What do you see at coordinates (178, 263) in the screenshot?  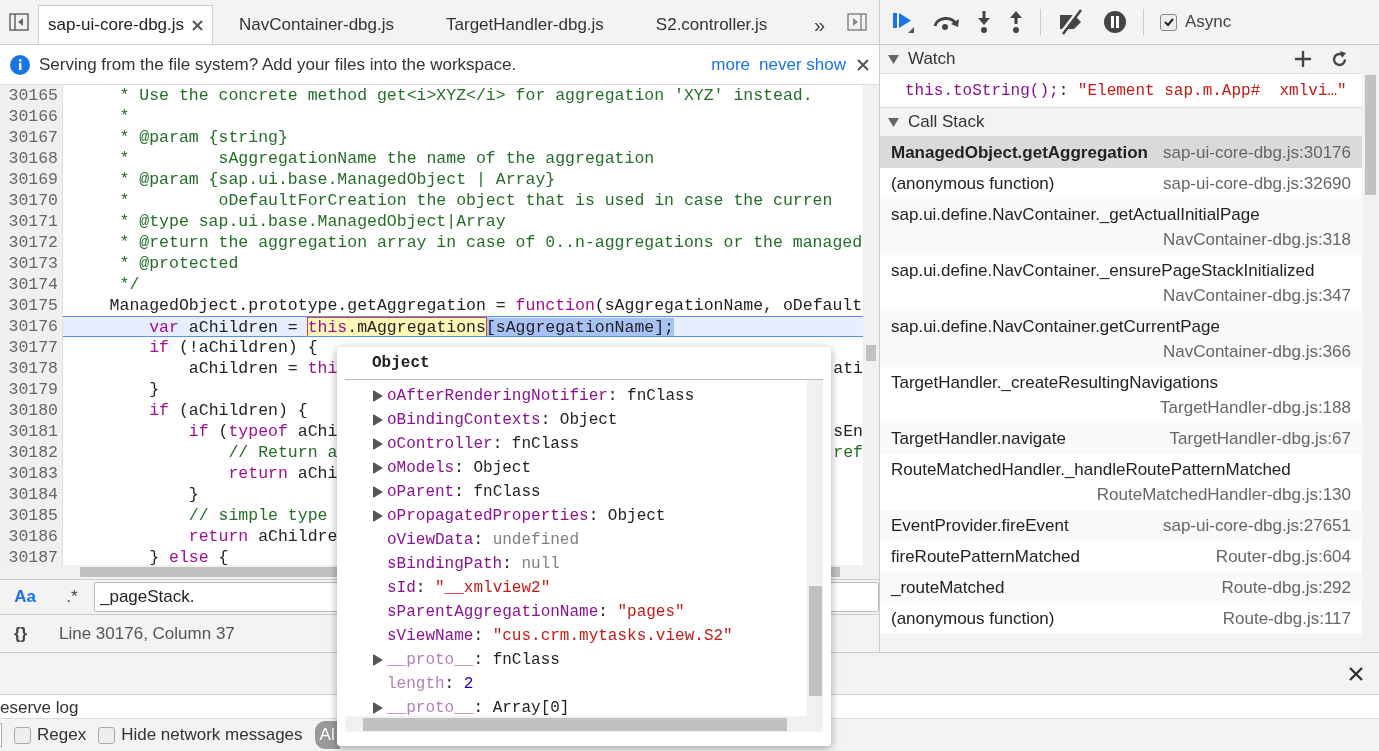 I see `code-line: * @protected` at bounding box center [178, 263].